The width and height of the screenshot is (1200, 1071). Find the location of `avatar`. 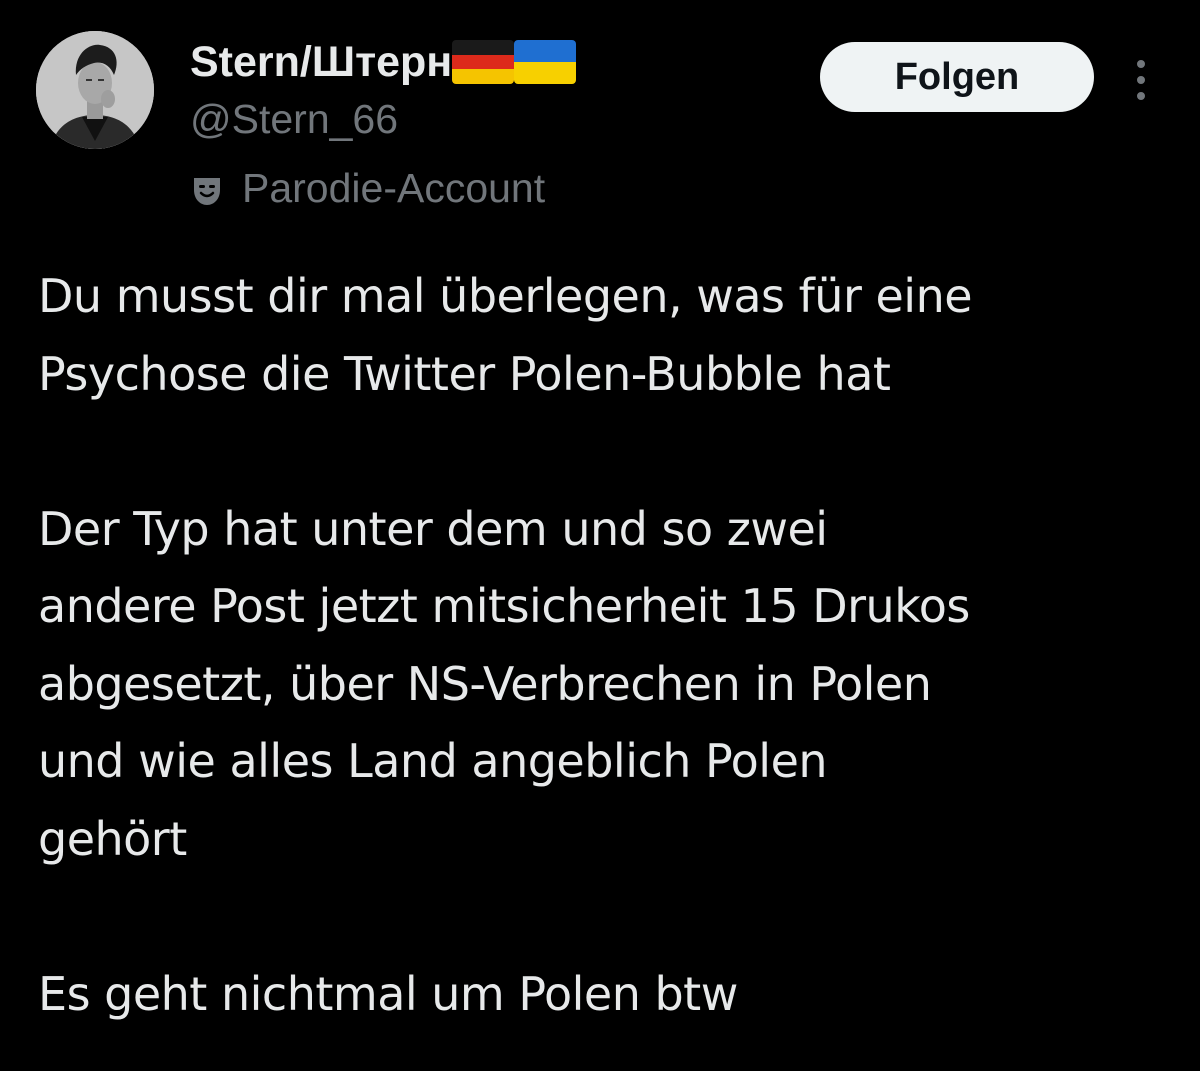

avatar is located at coordinates (95, 90).